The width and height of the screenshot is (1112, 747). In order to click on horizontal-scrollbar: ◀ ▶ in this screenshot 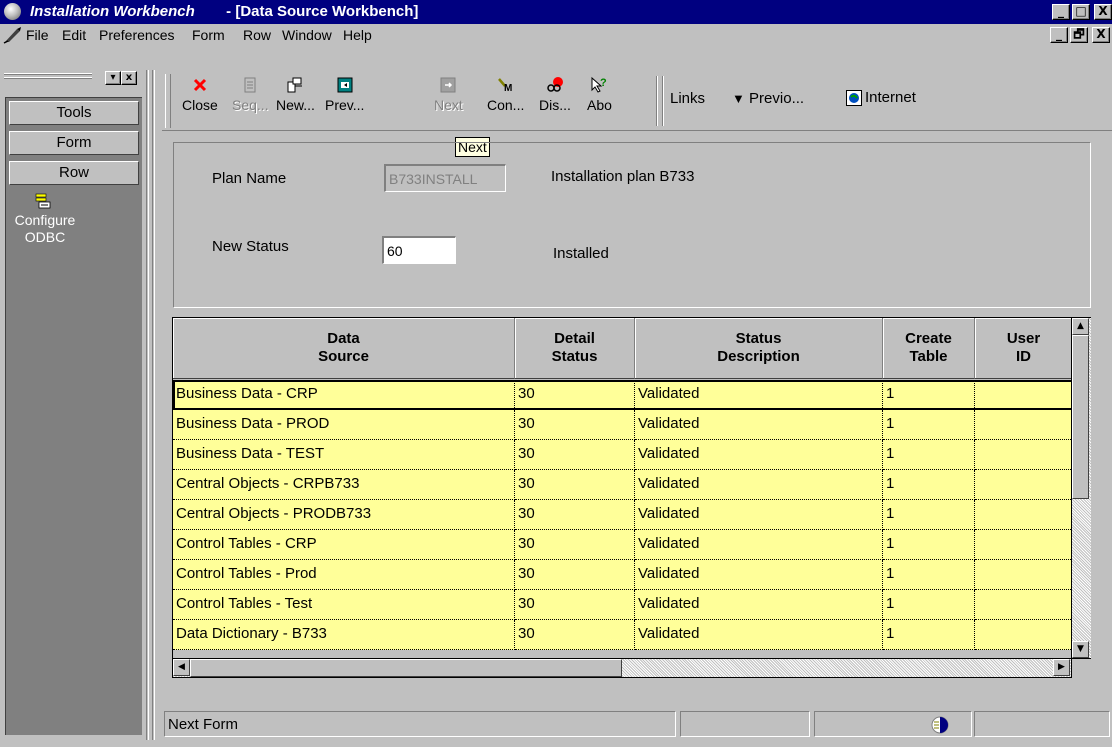, I will do `click(622, 668)`.